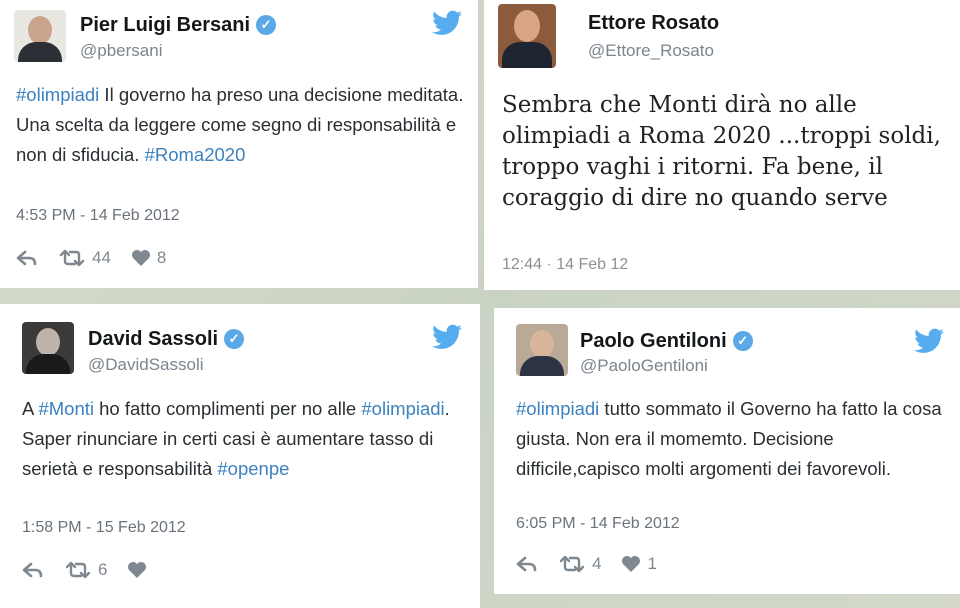  I want to click on timestamp: 4:53 PM - 14 Feb 2012, so click(98, 216).